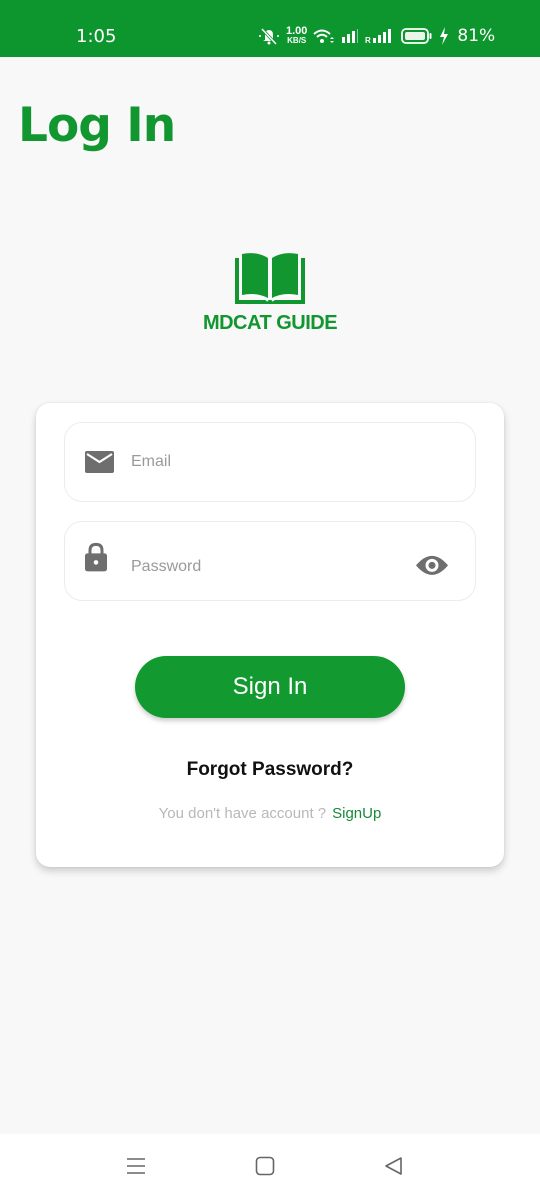 Image resolution: width=540 pixels, height=1200 pixels. I want to click on charging-icon, so click(444, 36).